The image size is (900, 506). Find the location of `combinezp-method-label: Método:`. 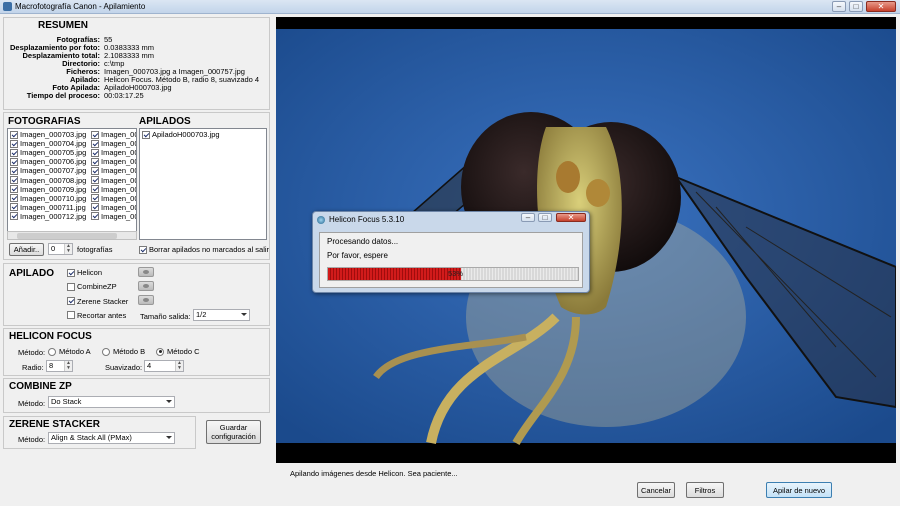

combinezp-method-label: Método: is located at coordinates (32, 403).